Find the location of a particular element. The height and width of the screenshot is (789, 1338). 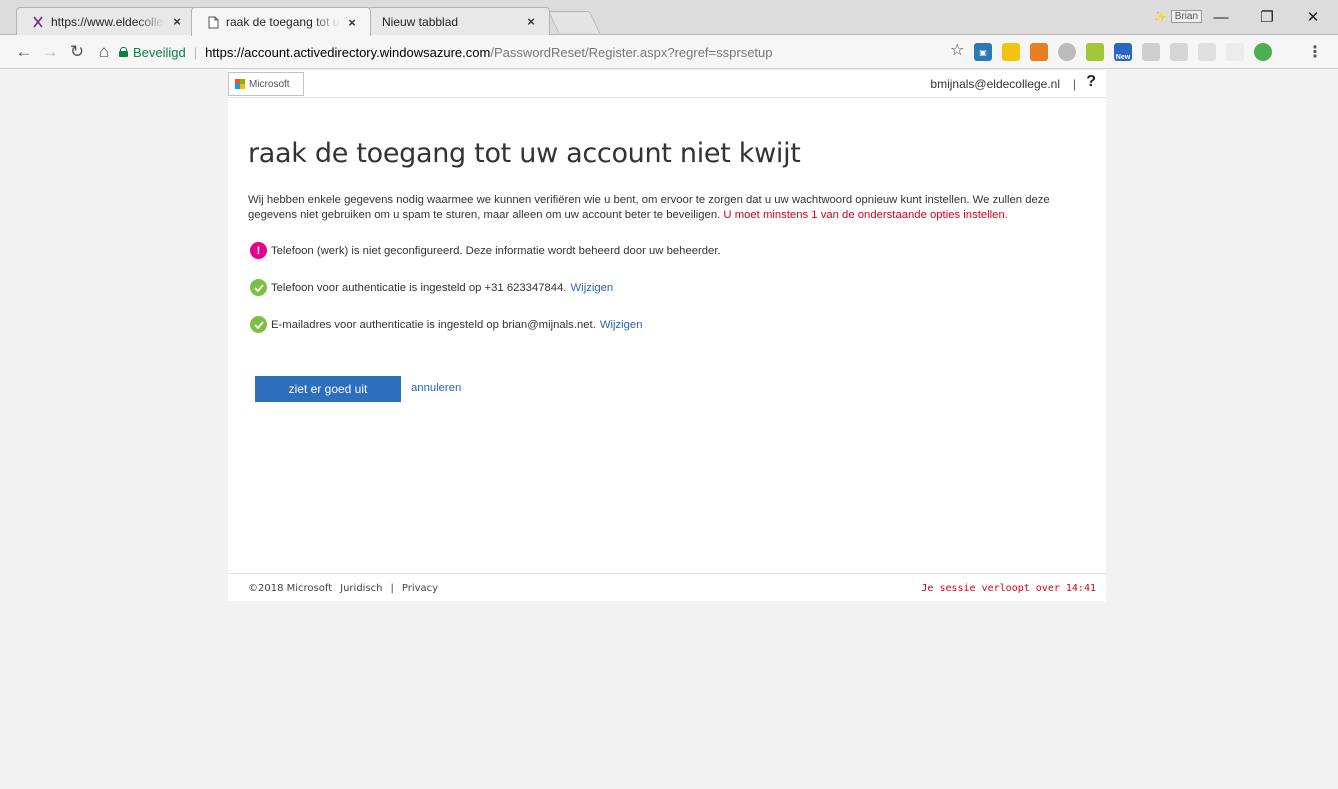

microsoft-logo-text: Microsoft is located at coordinates (269, 84).